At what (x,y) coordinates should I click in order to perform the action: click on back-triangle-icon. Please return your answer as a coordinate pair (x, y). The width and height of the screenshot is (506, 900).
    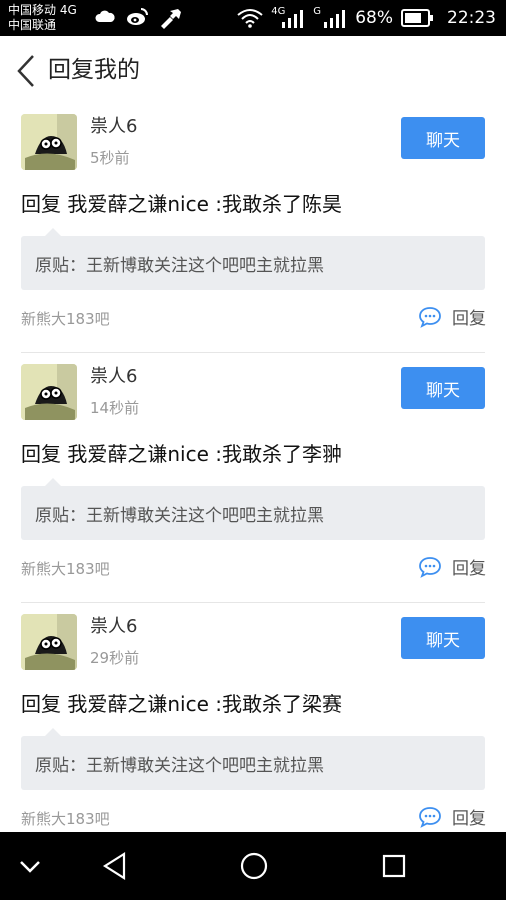
    Looking at the image, I should click on (115, 866).